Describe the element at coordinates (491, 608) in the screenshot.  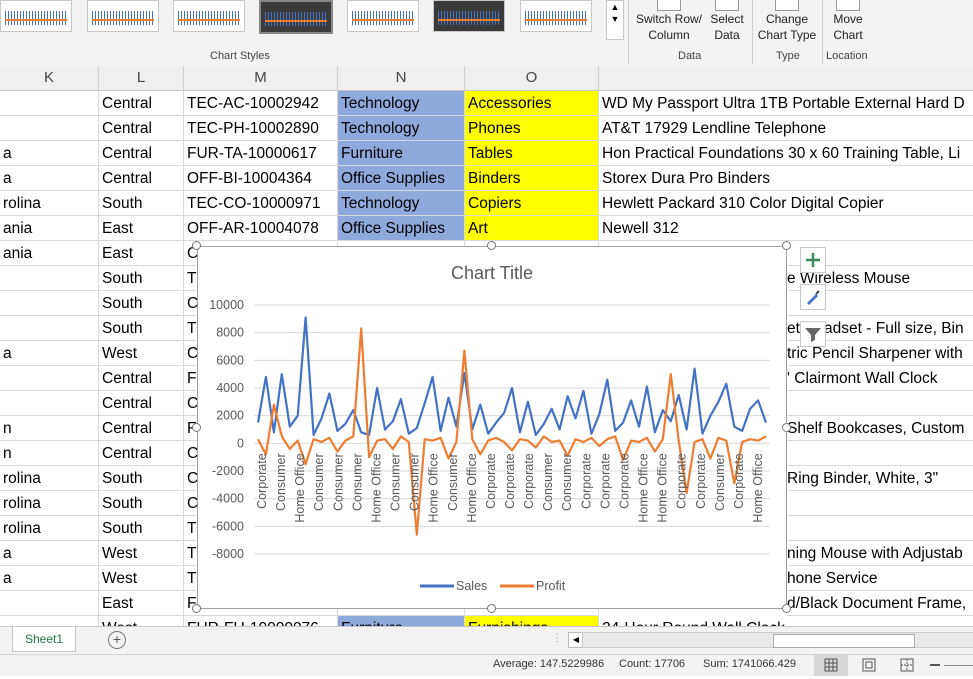
I see `resize-handle-b` at that location.